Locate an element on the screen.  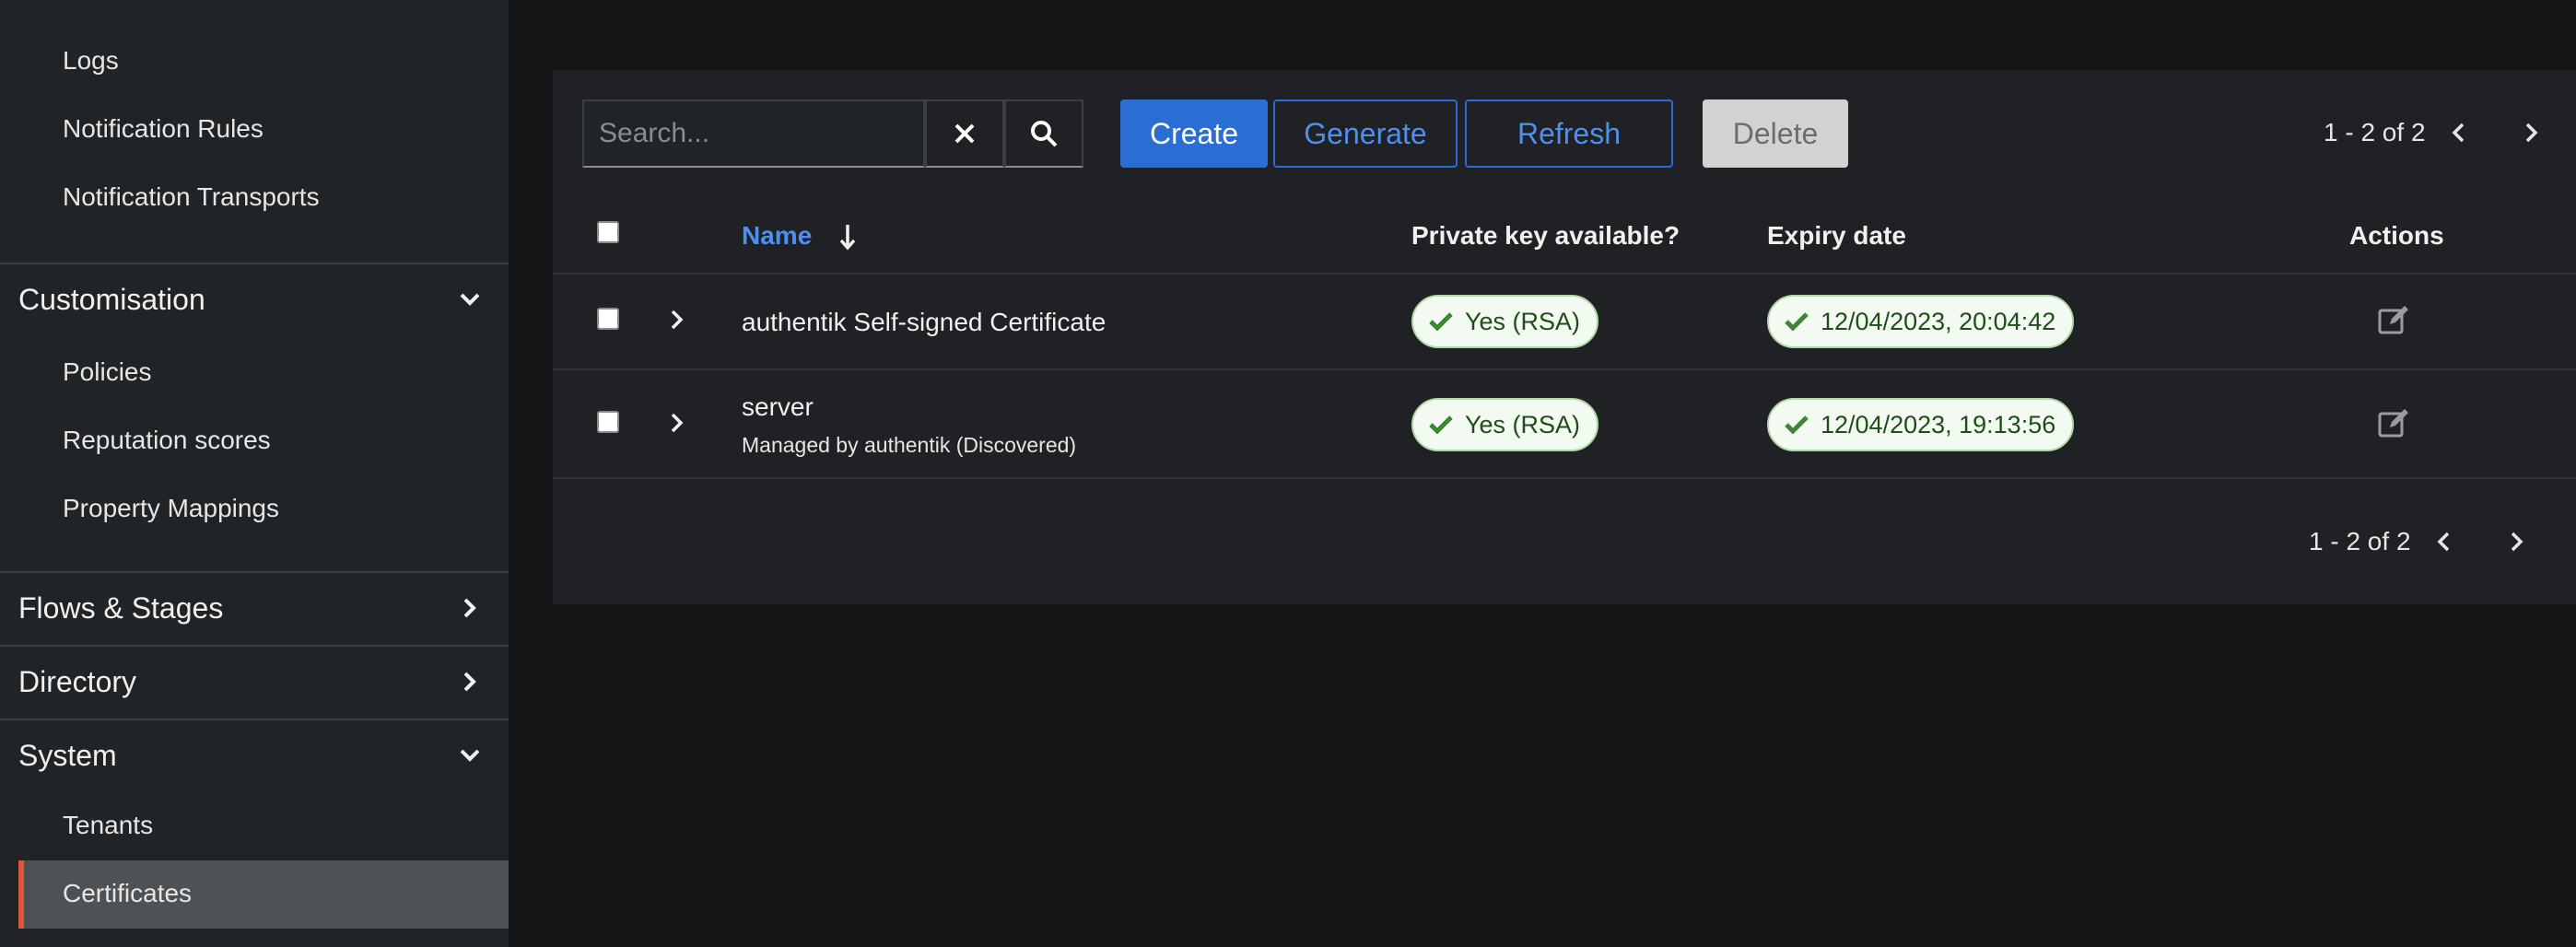
pagination-label: 1 - 2 of 2 is located at coordinates (2375, 132).